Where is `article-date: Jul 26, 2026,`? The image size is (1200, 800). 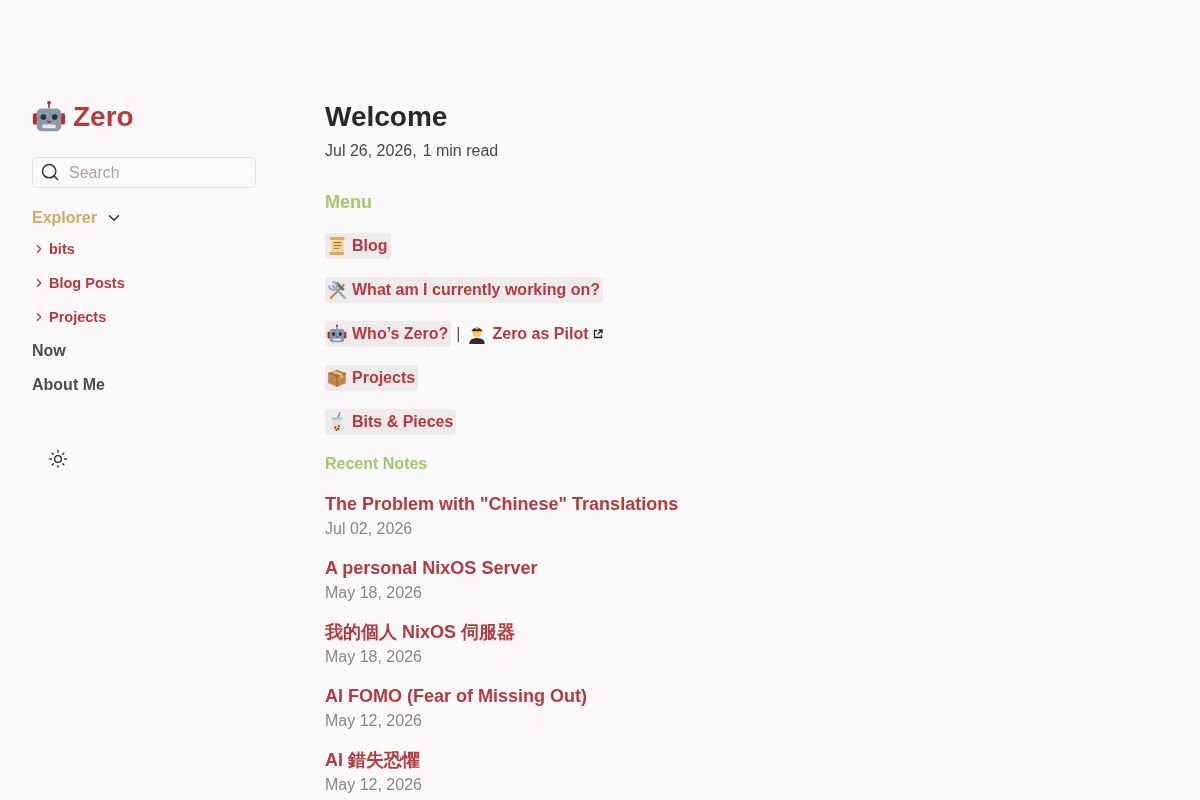
article-date: Jul 26, 2026, is located at coordinates (371, 151).